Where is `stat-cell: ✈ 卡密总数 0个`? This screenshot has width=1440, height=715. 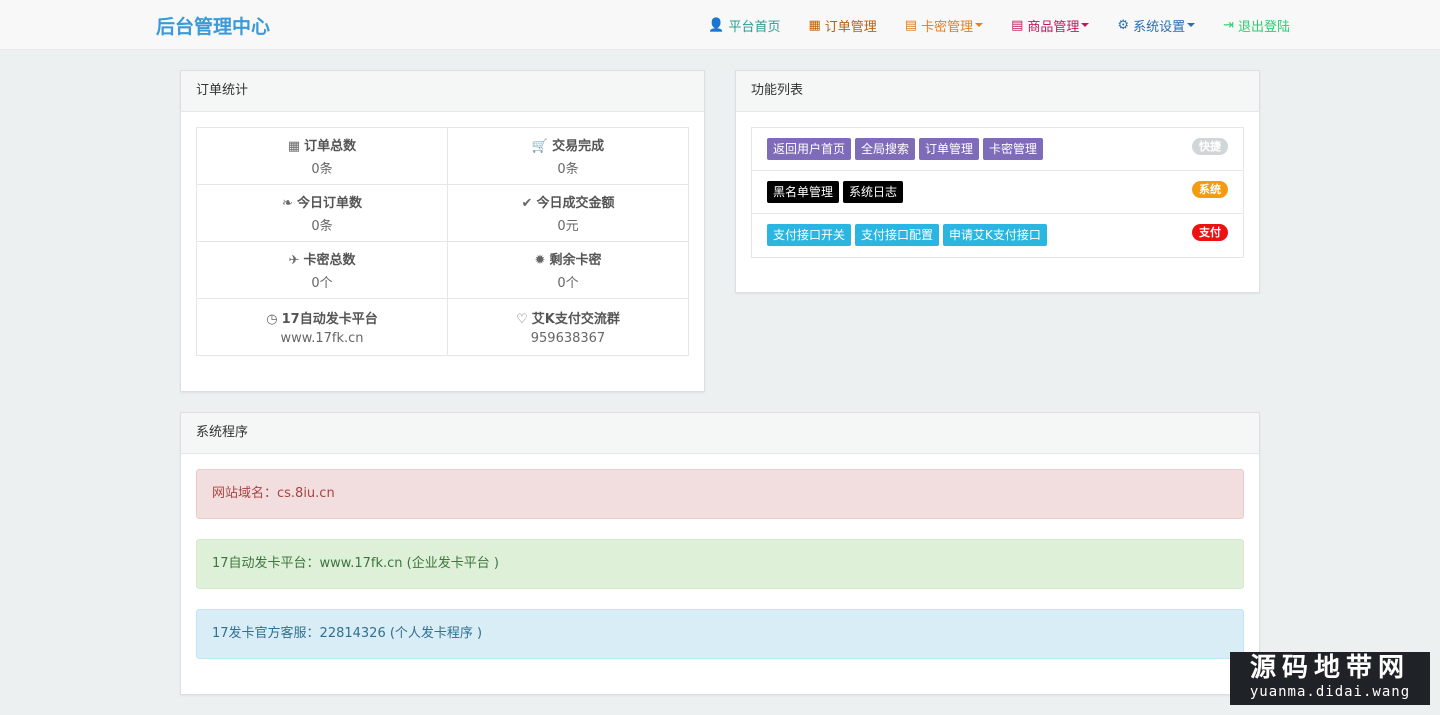
stat-cell: ✈ 卡密总数 0个 is located at coordinates (322, 270).